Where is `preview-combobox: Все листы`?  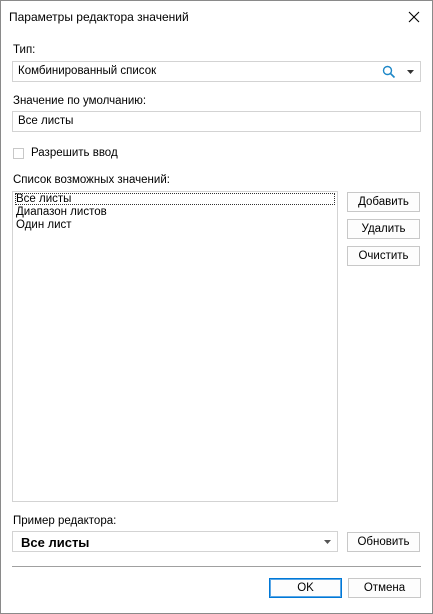
preview-combobox: Все листы is located at coordinates (175, 541).